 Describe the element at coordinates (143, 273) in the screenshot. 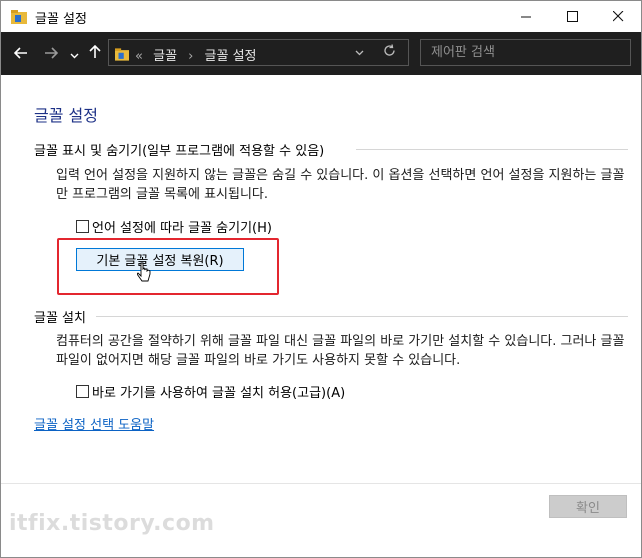

I see `mouse-cursor-icon` at that location.